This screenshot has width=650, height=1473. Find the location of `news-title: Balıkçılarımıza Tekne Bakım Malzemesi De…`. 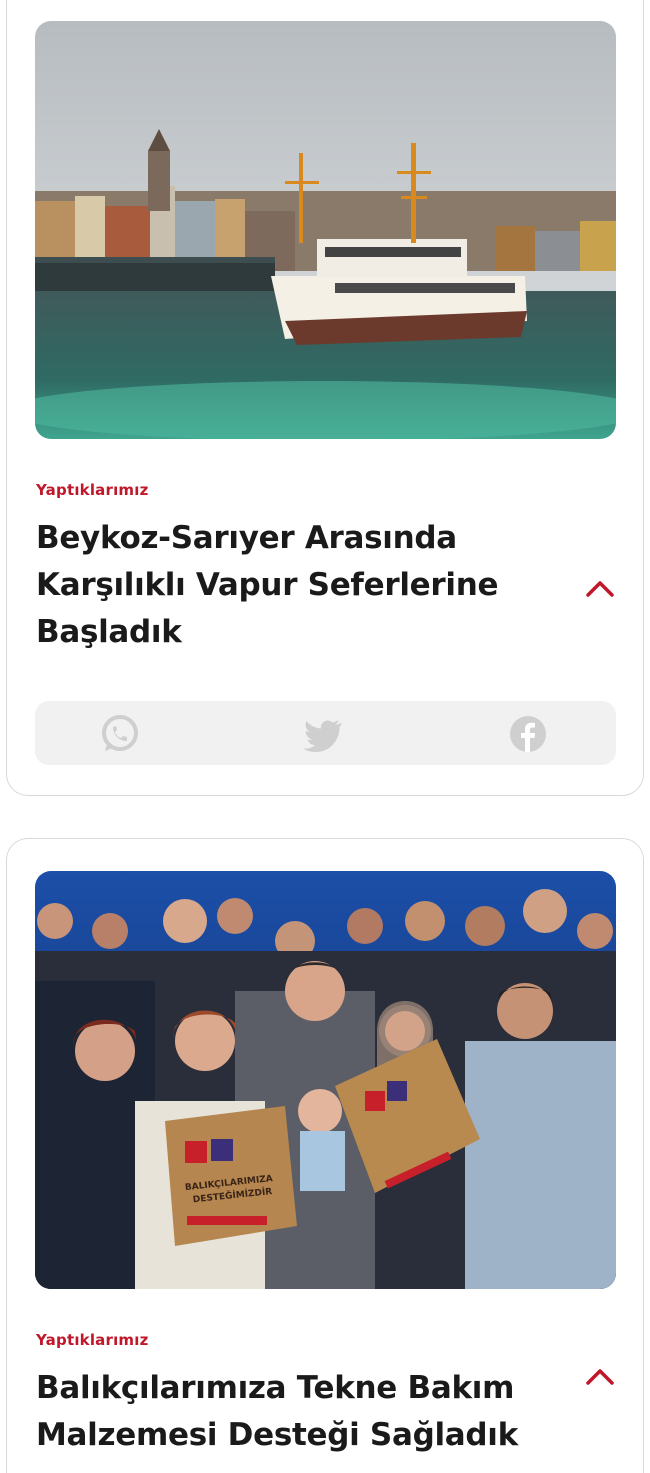

news-title: Balıkçılarımıza Tekne Bakım Malzemesi De… is located at coordinates (296, 1412).